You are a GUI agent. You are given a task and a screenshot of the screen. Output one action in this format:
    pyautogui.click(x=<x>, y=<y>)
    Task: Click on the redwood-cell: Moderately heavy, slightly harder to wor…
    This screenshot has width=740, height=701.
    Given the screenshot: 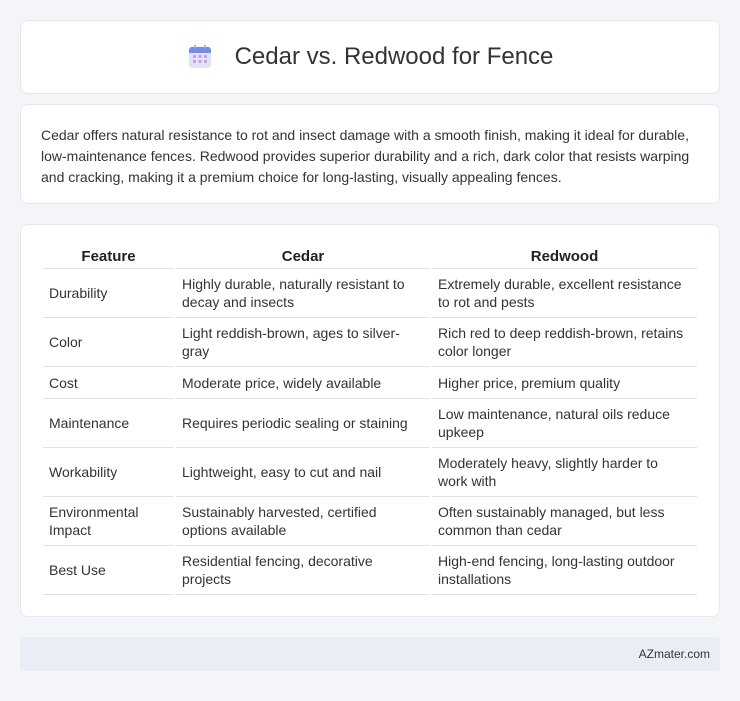 What is the action you would take?
    pyautogui.click(x=564, y=472)
    